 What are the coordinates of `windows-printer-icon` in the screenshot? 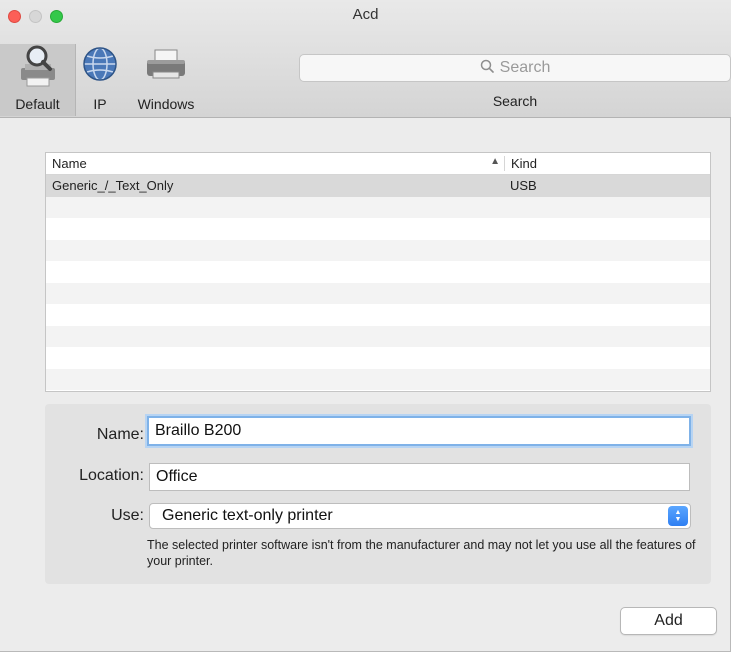 It's located at (166, 66).